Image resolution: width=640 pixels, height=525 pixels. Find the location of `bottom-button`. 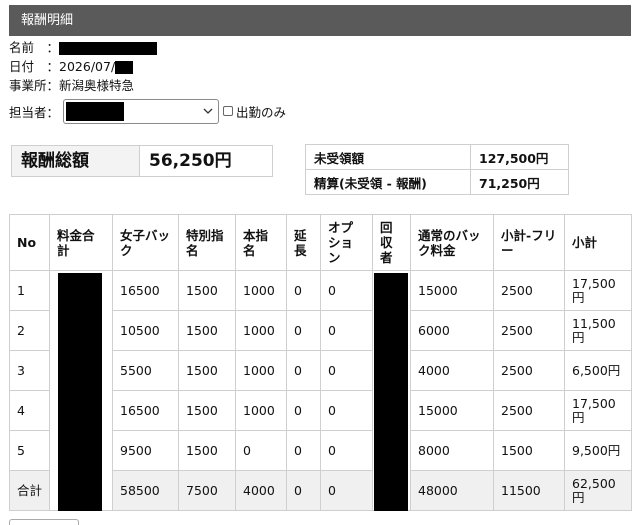

bottom-button is located at coordinates (44, 522).